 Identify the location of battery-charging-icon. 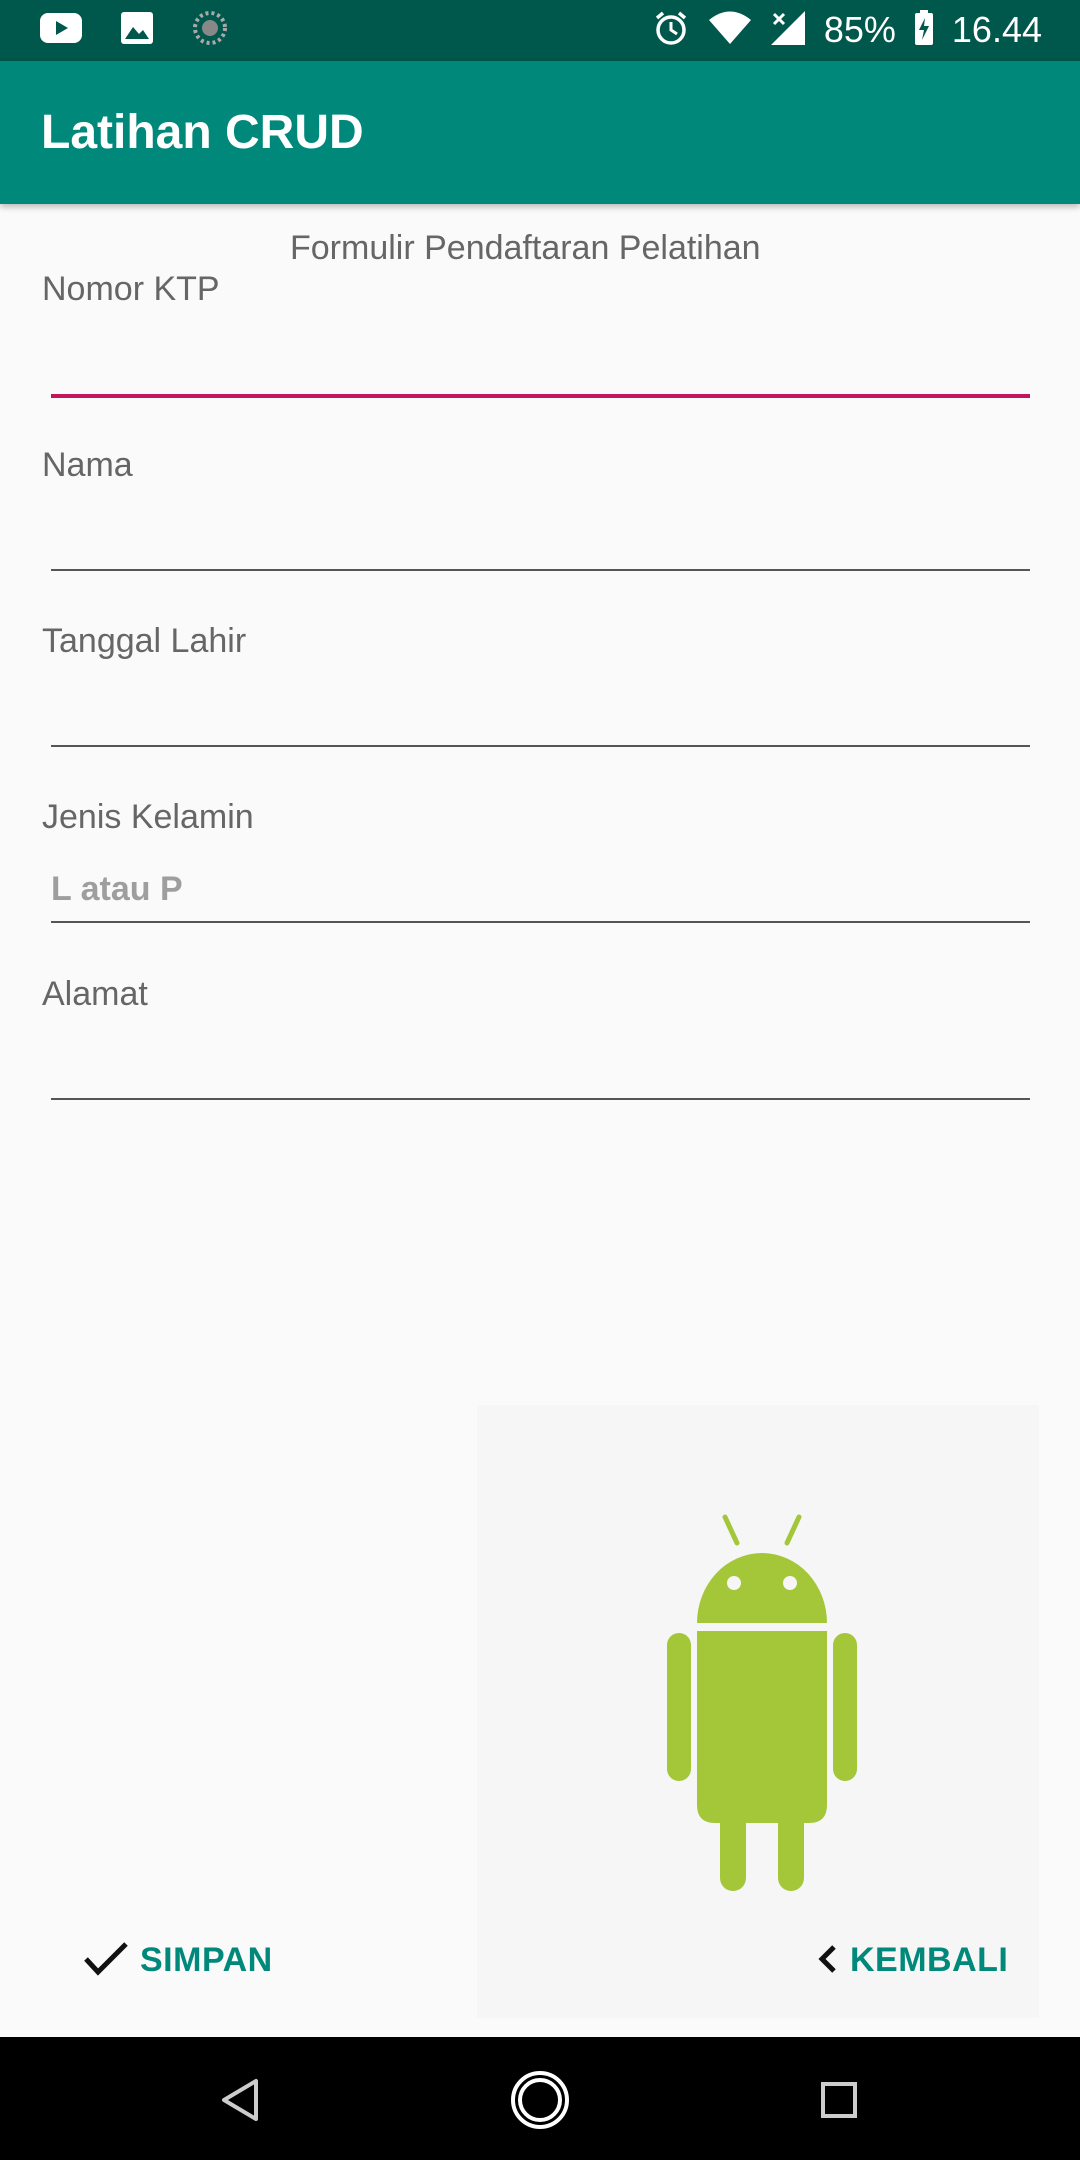
(924, 30).